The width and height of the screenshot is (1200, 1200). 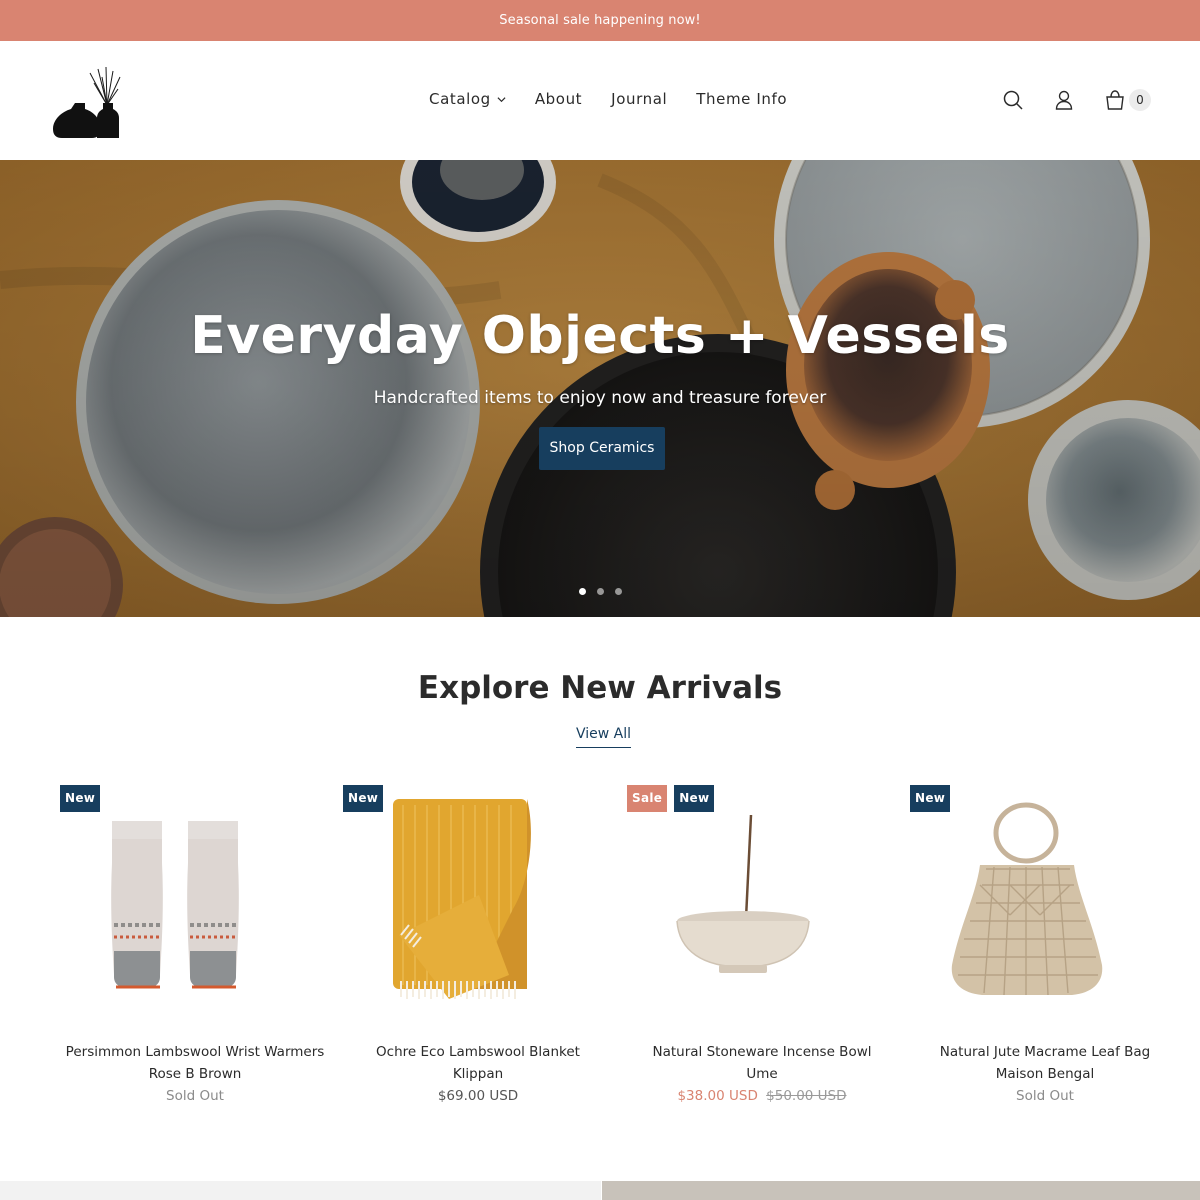 I want to click on slideshow-dots, so click(x=600, y=591).